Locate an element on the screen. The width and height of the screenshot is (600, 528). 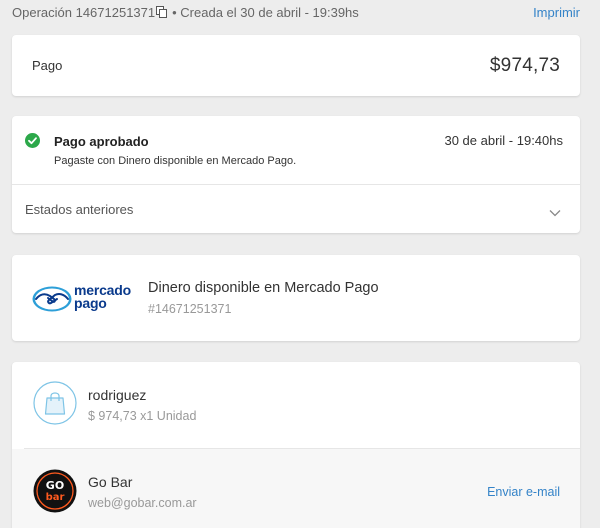
payment-amount-card: Pago $974,73 is located at coordinates (296, 65).